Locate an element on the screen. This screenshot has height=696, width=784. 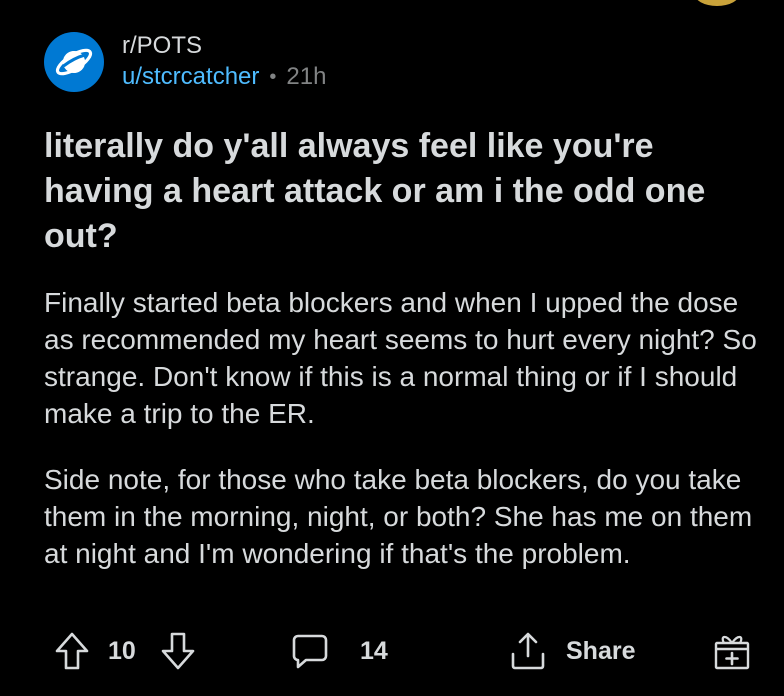
downvote-button is located at coordinates (178, 651).